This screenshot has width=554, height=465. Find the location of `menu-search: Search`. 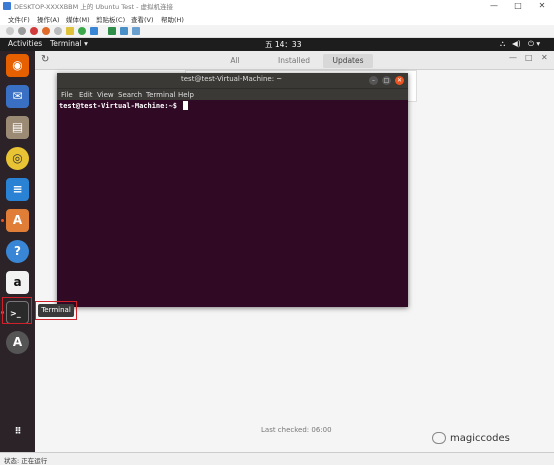

menu-search: Search is located at coordinates (130, 95).